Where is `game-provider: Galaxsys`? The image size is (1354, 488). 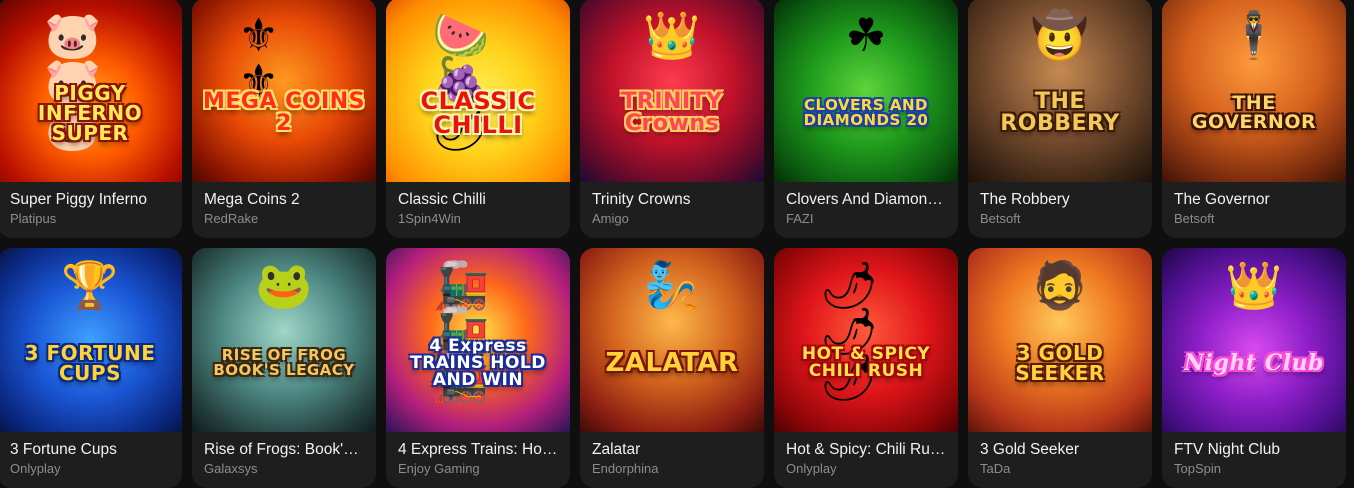
game-provider: Galaxsys is located at coordinates (231, 468).